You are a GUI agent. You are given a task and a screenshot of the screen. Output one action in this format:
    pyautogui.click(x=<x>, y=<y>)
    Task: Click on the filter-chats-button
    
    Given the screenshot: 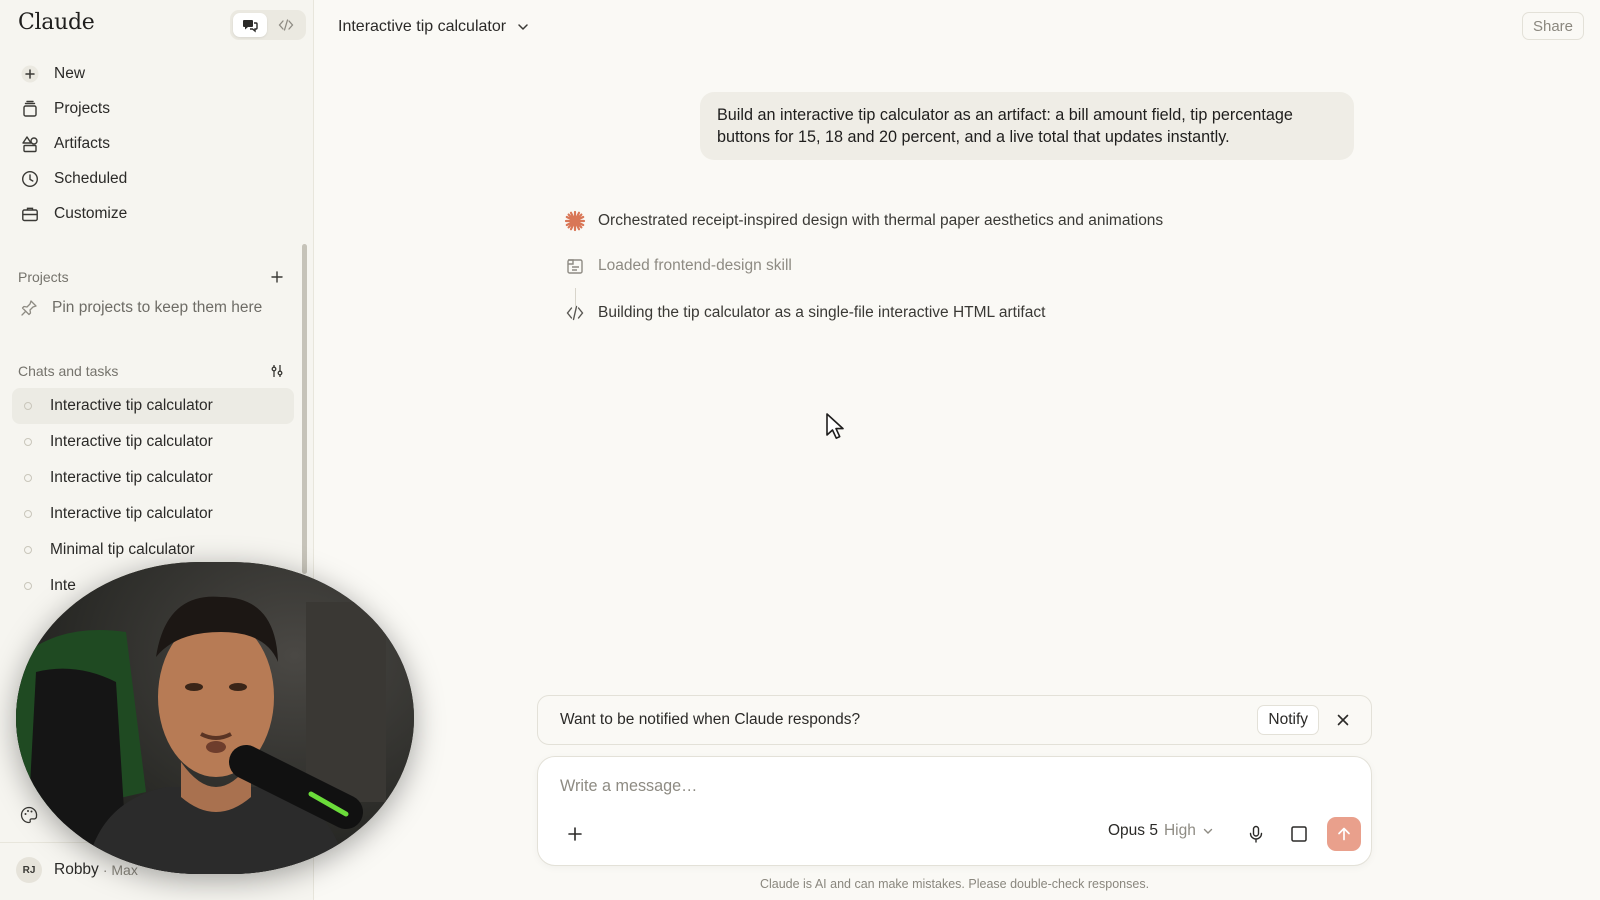 What is the action you would take?
    pyautogui.click(x=277, y=371)
    